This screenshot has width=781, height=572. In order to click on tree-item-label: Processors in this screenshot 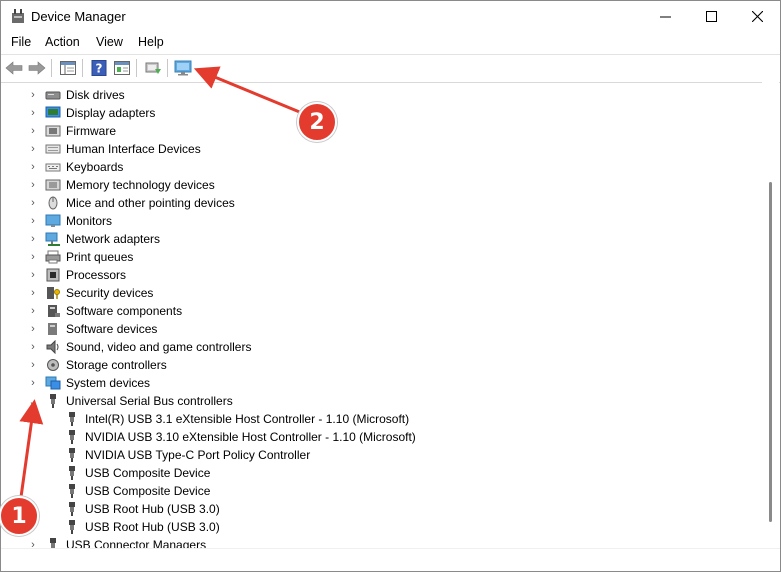, I will do `click(96, 275)`.